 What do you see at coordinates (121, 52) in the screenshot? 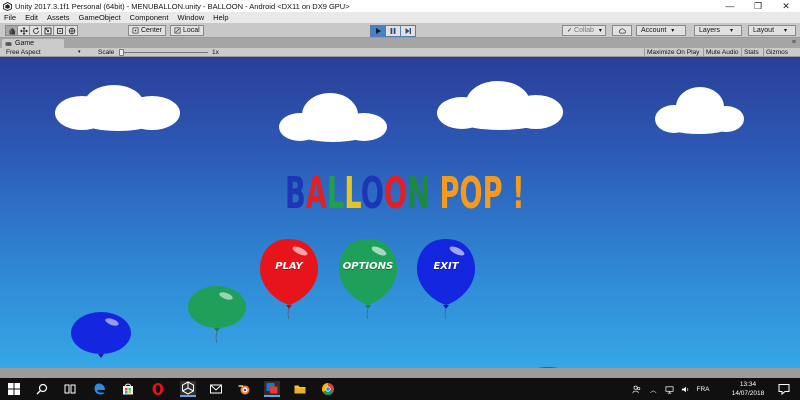
I see `scale-slider-handle` at bounding box center [121, 52].